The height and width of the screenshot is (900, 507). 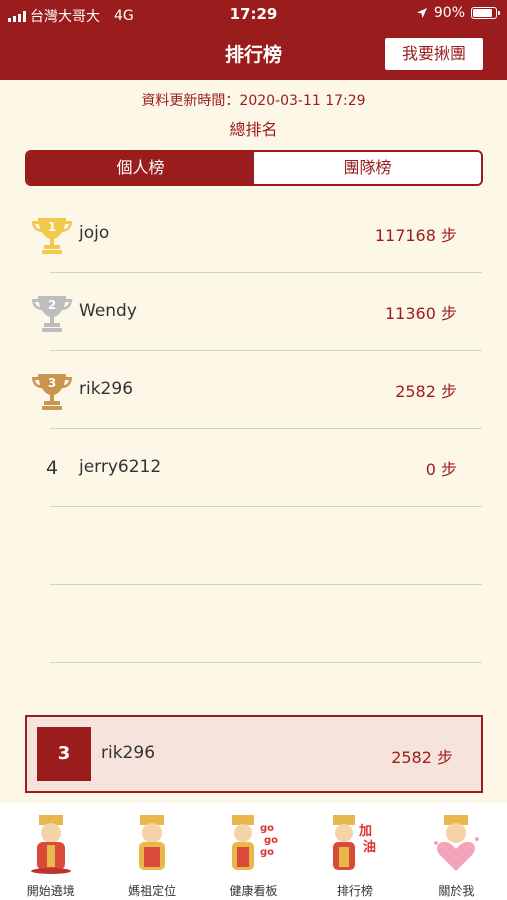 What do you see at coordinates (106, 389) in the screenshot?
I see `ranking-name: rik296` at bounding box center [106, 389].